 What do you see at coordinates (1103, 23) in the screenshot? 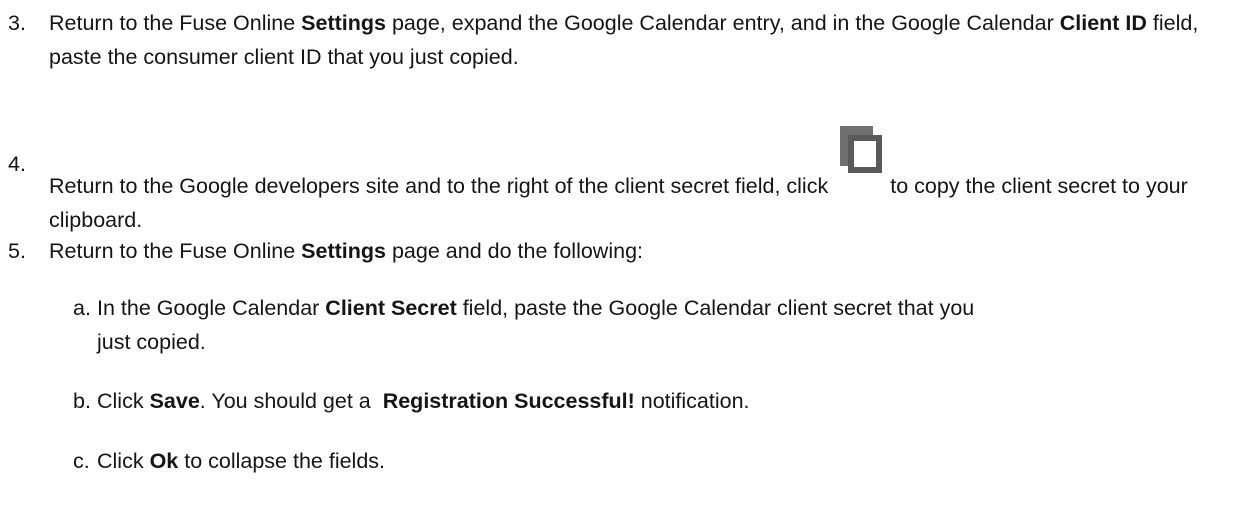
I see `client-id-term: Client ID` at bounding box center [1103, 23].